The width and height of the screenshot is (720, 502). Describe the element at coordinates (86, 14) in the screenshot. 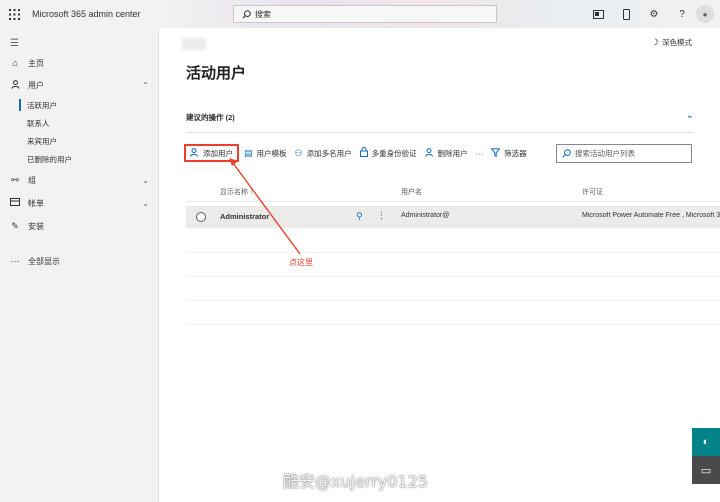

I see `app-title: Microsoft 365 admin center` at that location.